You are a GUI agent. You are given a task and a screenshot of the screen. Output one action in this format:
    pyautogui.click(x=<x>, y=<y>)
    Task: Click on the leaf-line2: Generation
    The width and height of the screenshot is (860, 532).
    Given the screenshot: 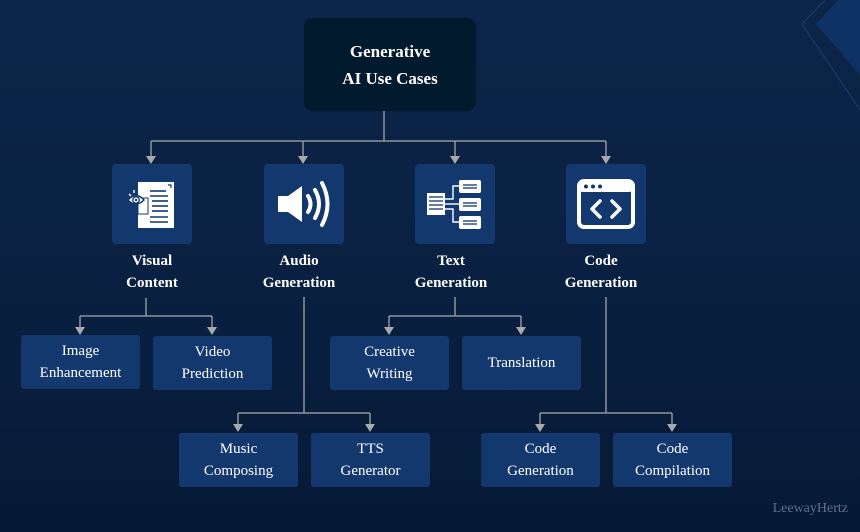 What is the action you would take?
    pyautogui.click(x=540, y=471)
    